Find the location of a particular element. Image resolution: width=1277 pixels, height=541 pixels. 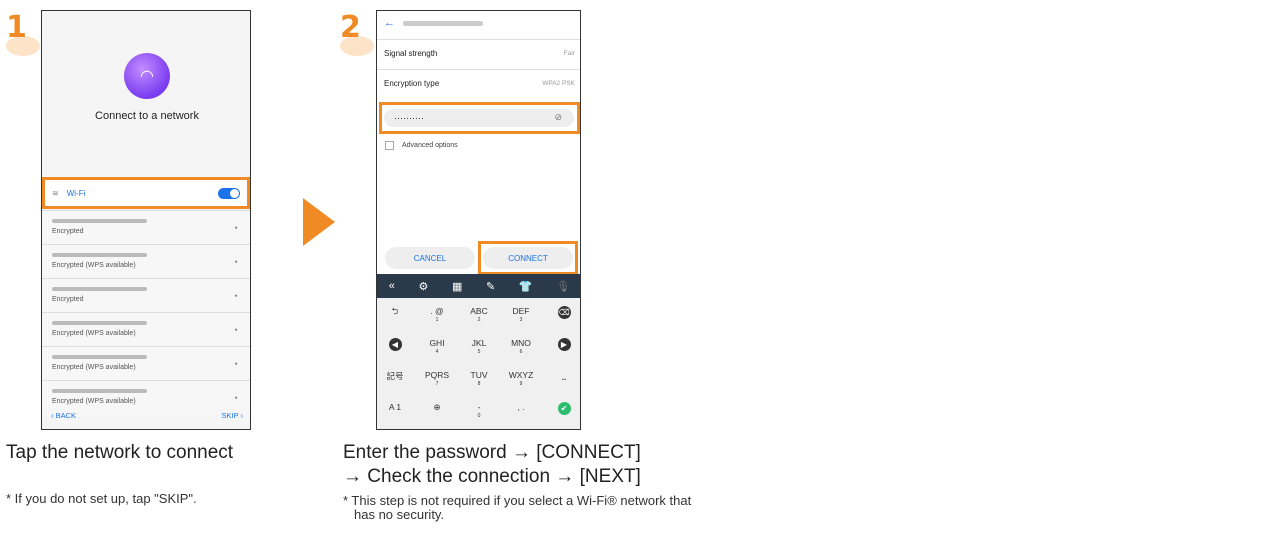

wifi-icon: ◠ is located at coordinates (147, 76).